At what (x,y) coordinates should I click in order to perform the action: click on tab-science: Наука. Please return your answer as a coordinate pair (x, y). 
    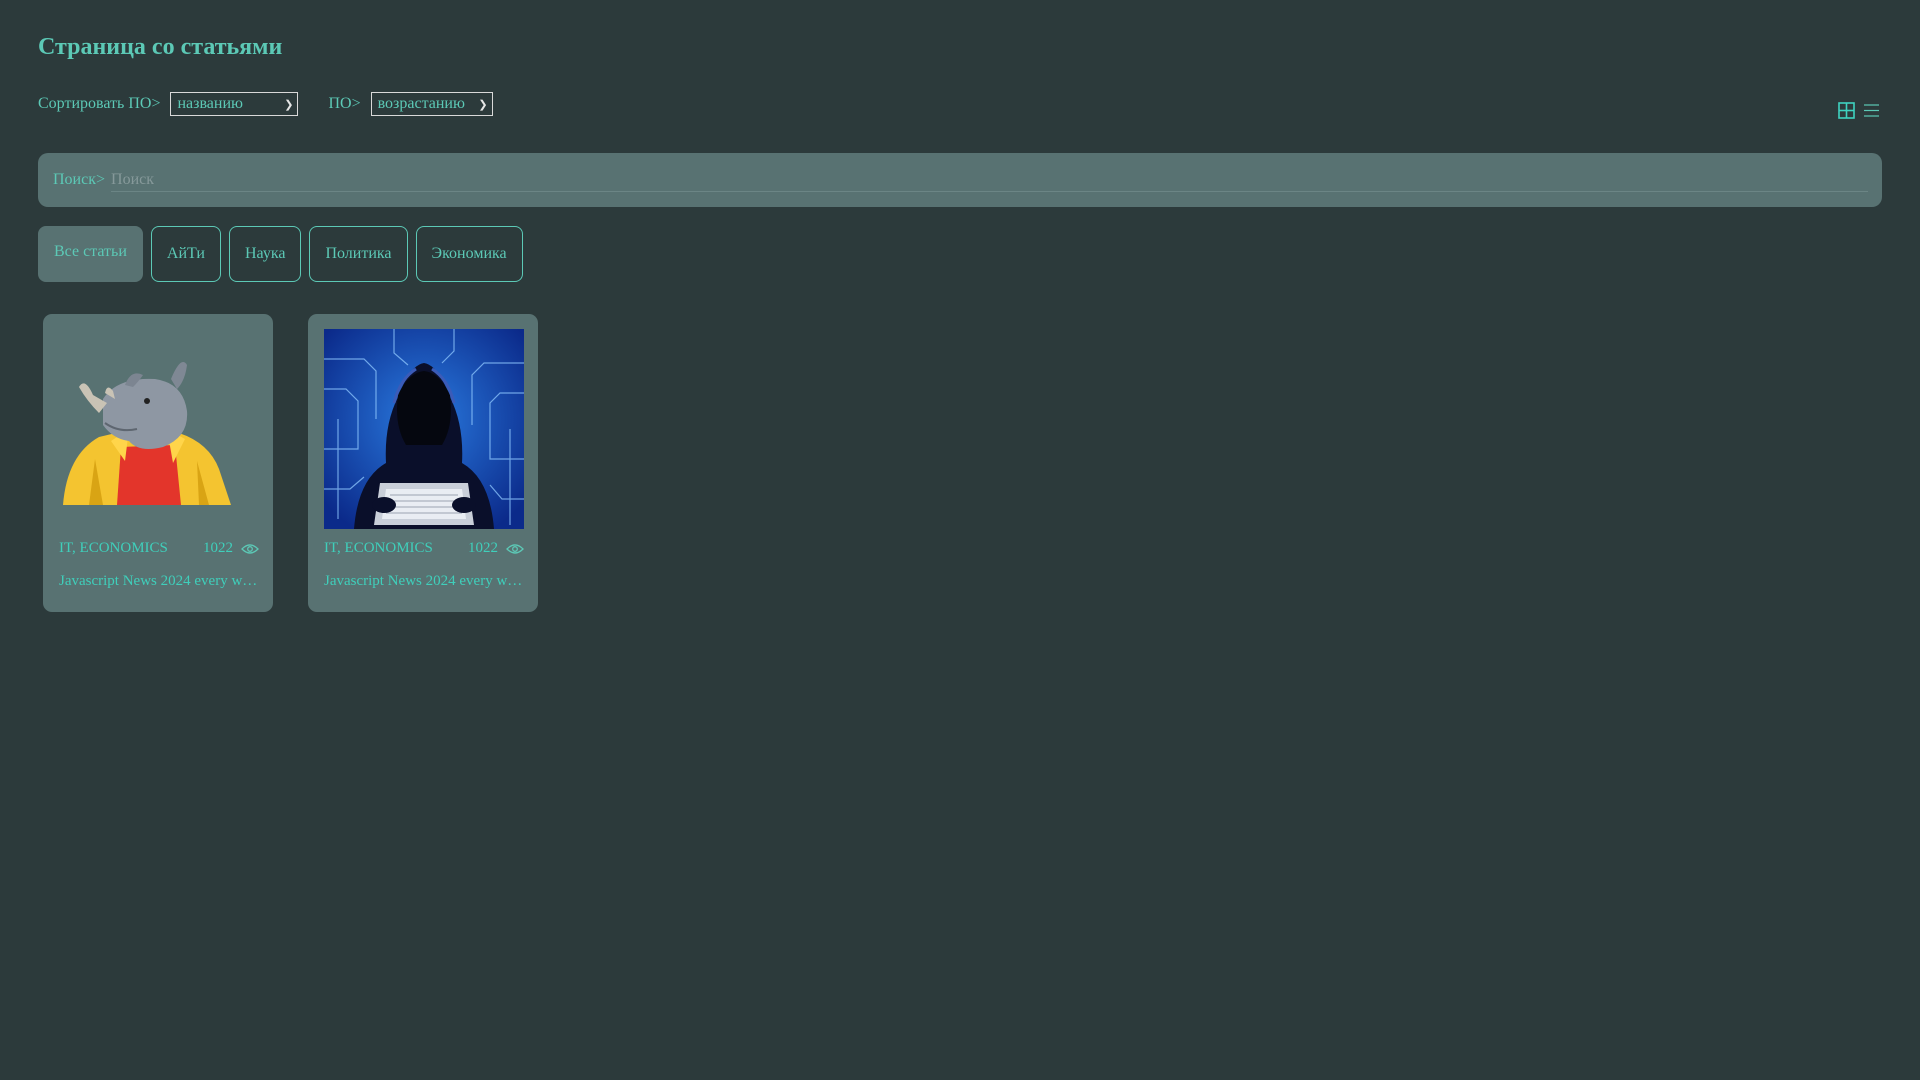
    Looking at the image, I should click on (265, 254).